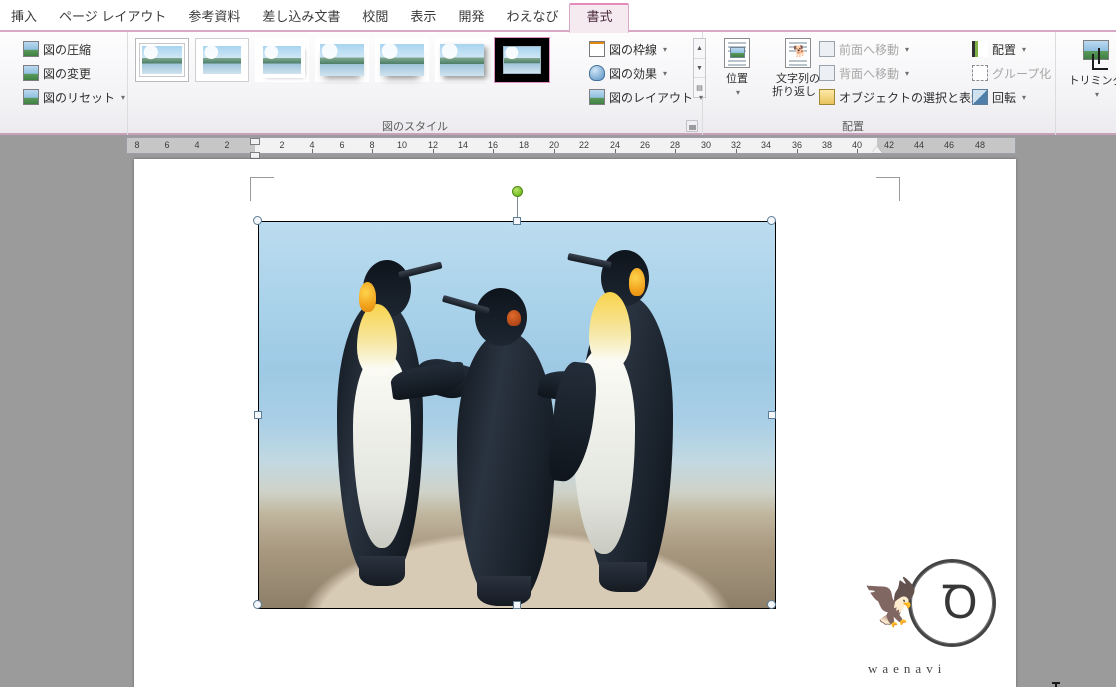  What do you see at coordinates (737, 54) in the screenshot?
I see `position-icon` at bounding box center [737, 54].